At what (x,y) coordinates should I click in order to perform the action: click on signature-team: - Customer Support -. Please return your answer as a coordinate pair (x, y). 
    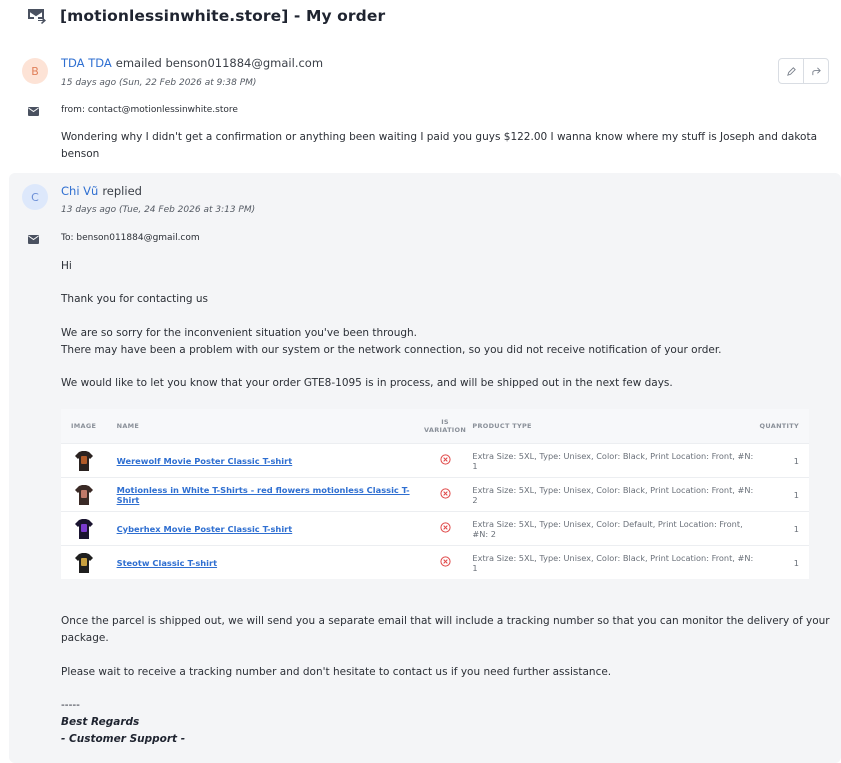
    Looking at the image, I should click on (123, 739).